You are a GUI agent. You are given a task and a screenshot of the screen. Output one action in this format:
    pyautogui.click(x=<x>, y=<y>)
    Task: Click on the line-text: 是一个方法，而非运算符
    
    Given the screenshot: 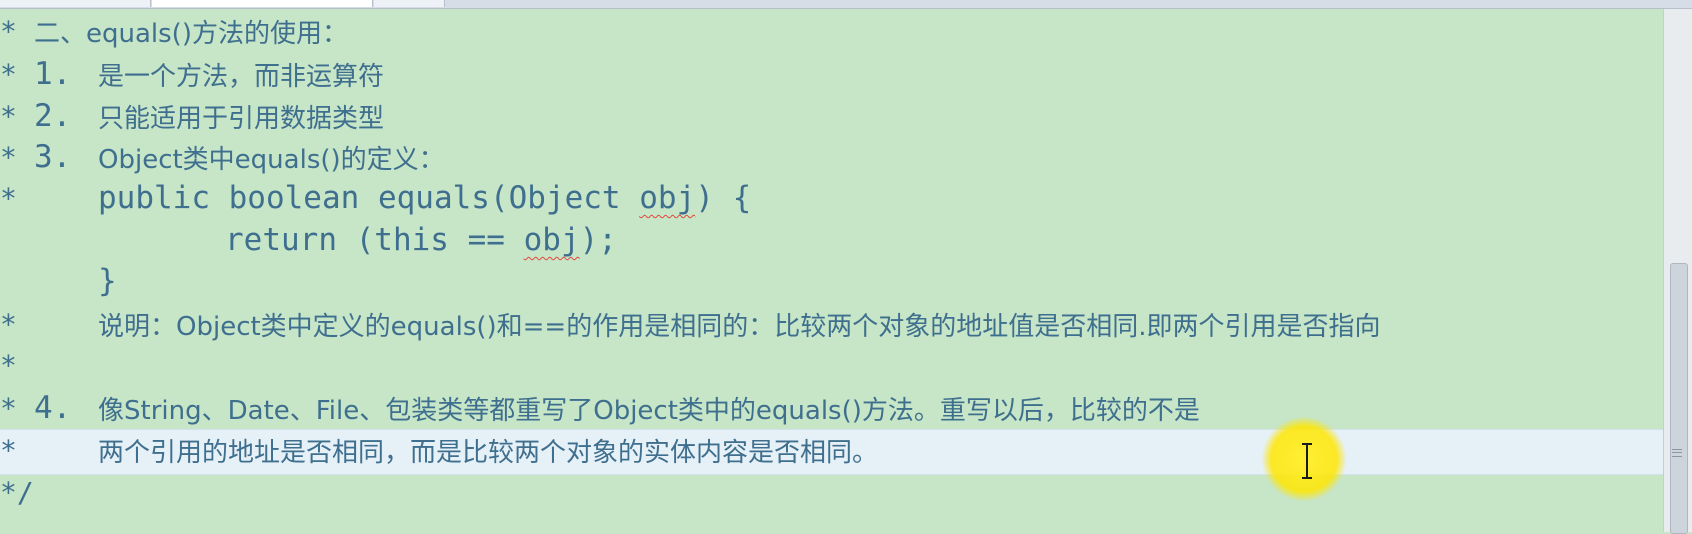 What is the action you would take?
    pyautogui.click(x=241, y=77)
    